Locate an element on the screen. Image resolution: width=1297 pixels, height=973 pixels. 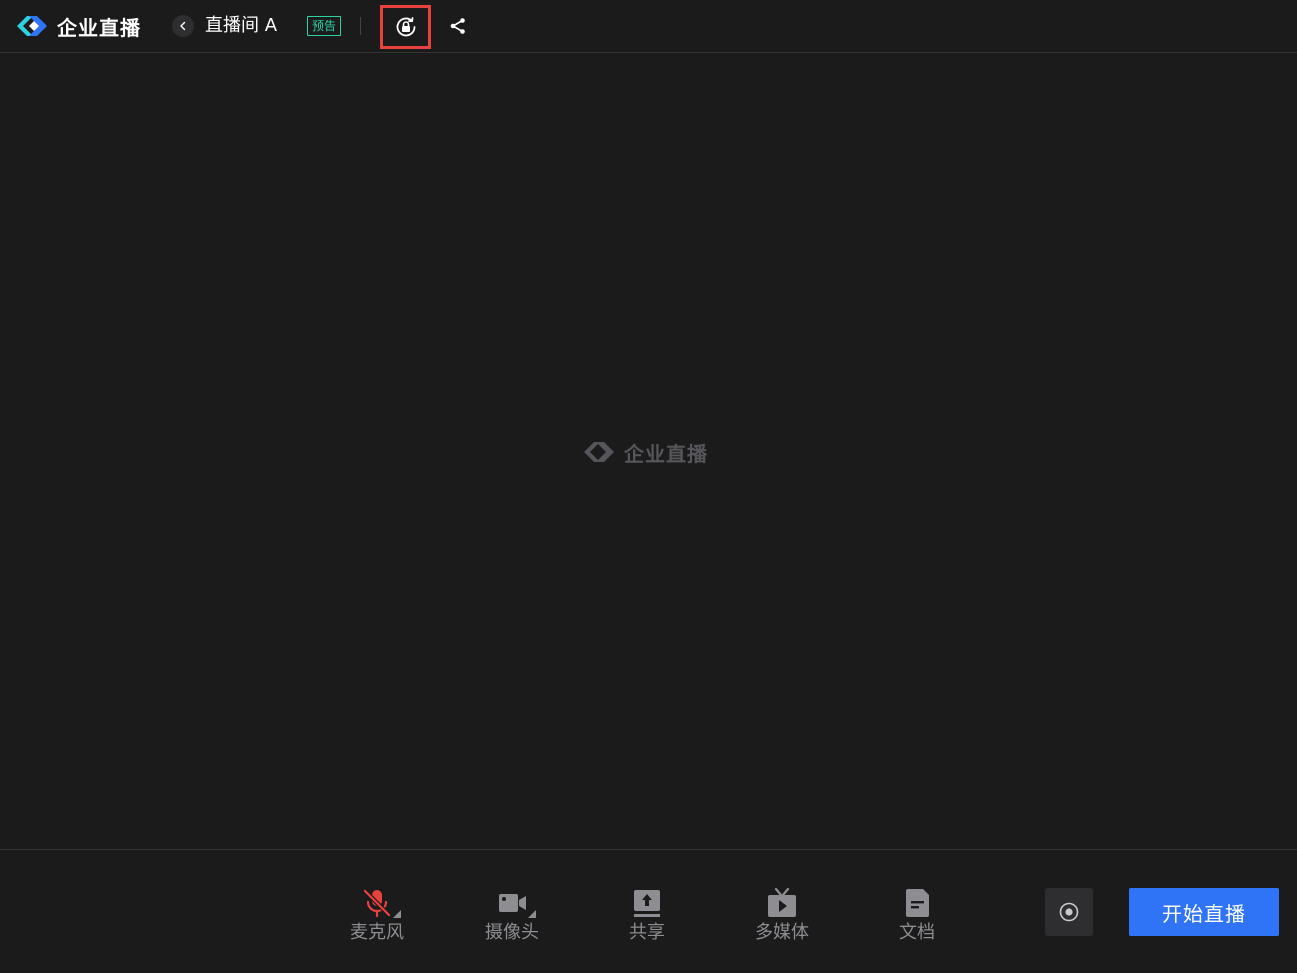
multimedia-tool-icon-wrap is located at coordinates (782, 903).